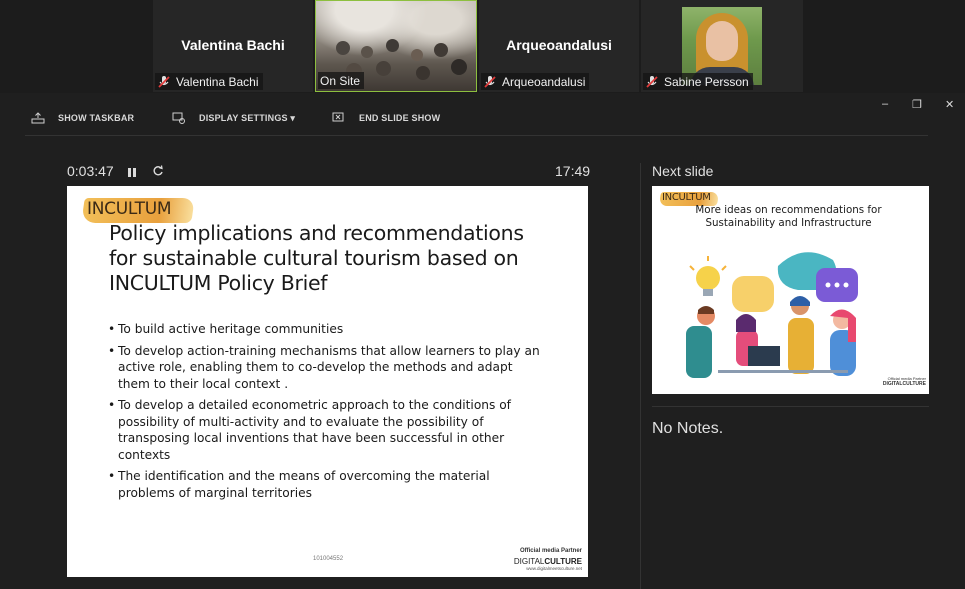  I want to click on restart-timer-icon, so click(158, 170).